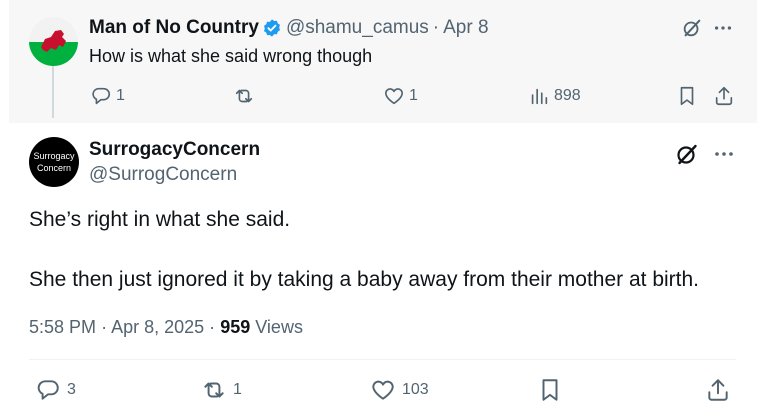 The height and width of the screenshot is (417, 763). Describe the element at coordinates (120, 95) in the screenshot. I see `parent-reply-count: 1` at that location.